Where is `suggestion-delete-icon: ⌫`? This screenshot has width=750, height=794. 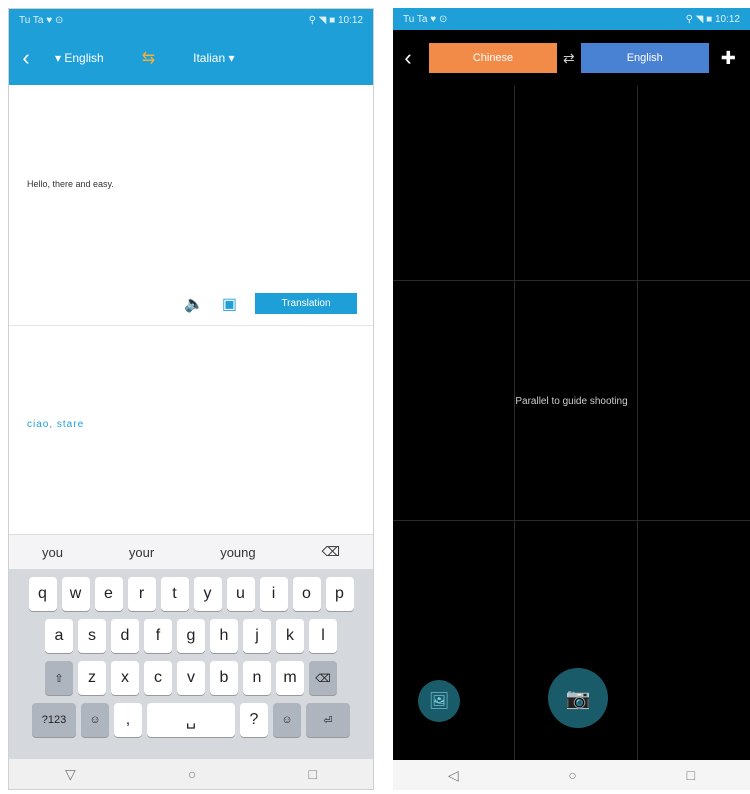 suggestion-delete-icon: ⌫ is located at coordinates (331, 552).